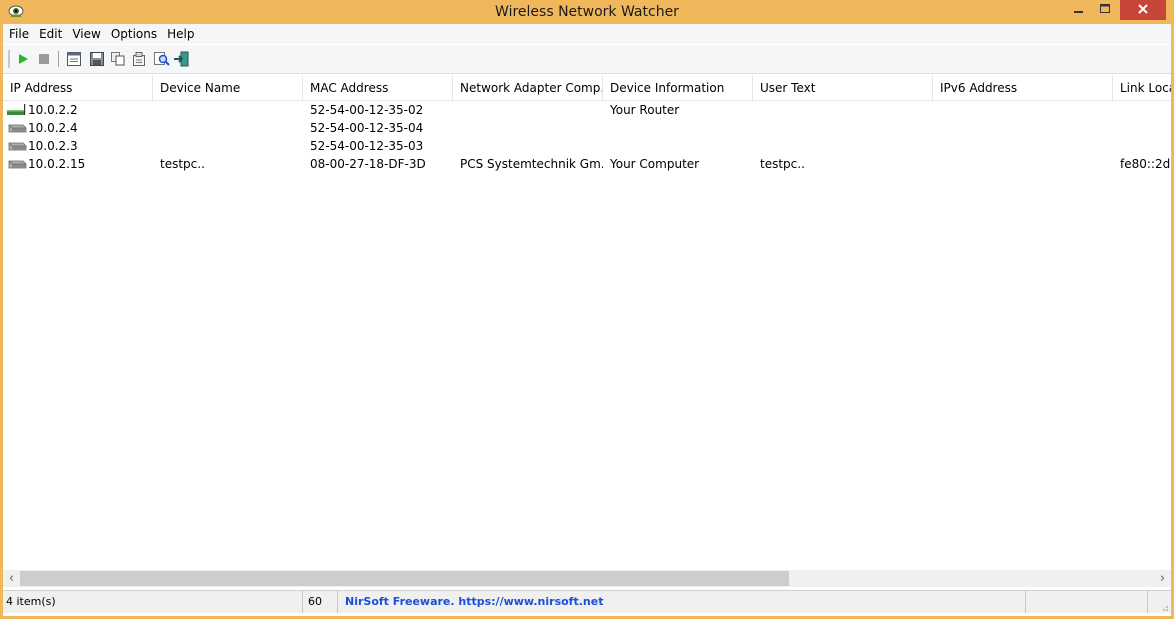  I want to click on close-button, so click(1143, 10).